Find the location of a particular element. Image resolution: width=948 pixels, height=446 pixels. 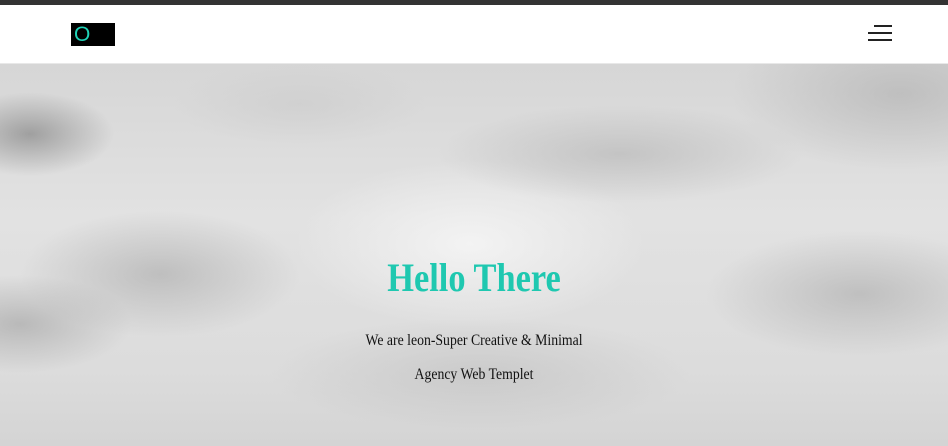

logo-text: O is located at coordinates (82, 34).